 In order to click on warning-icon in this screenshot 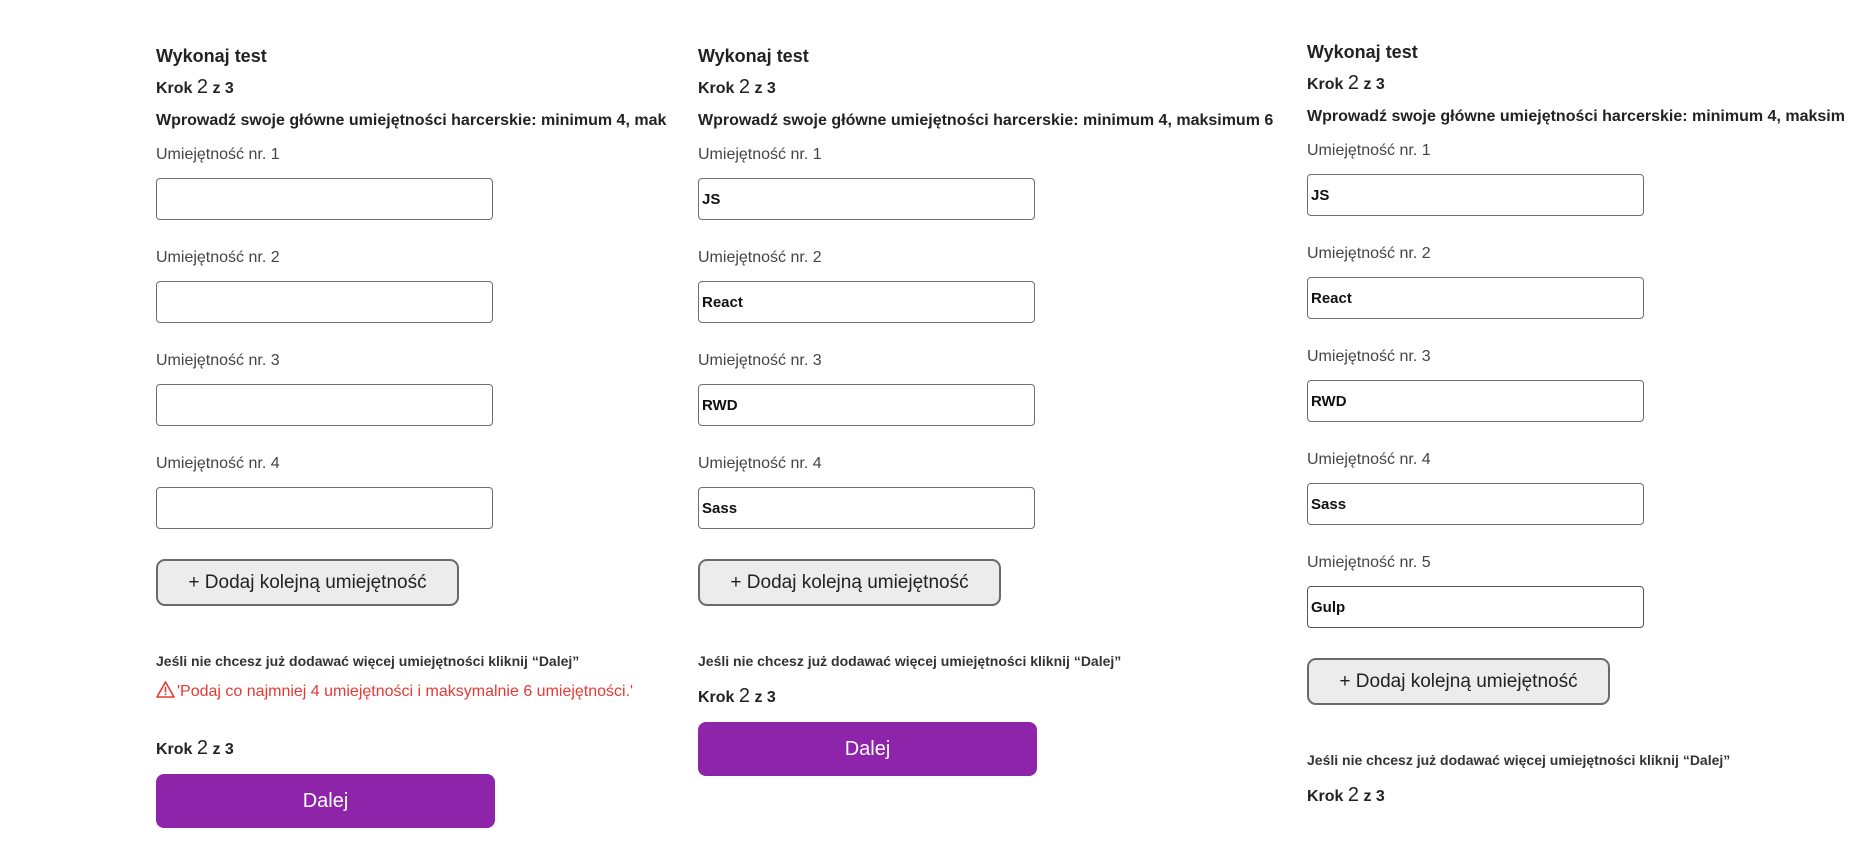, I will do `click(165, 692)`.